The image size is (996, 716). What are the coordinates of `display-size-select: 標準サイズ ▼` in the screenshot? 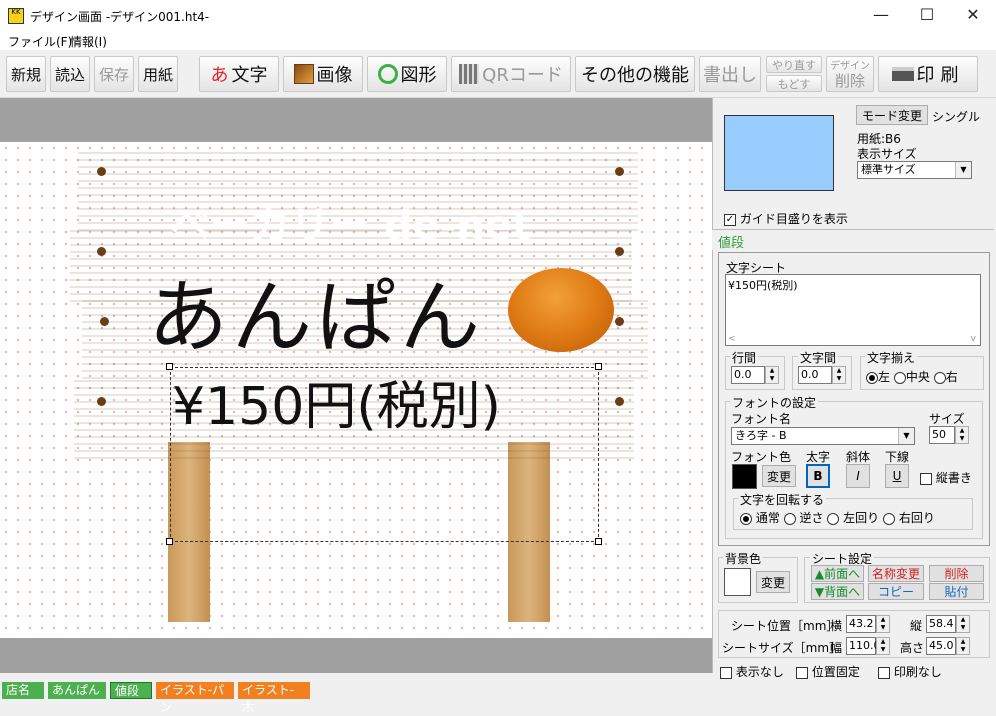 It's located at (914, 170).